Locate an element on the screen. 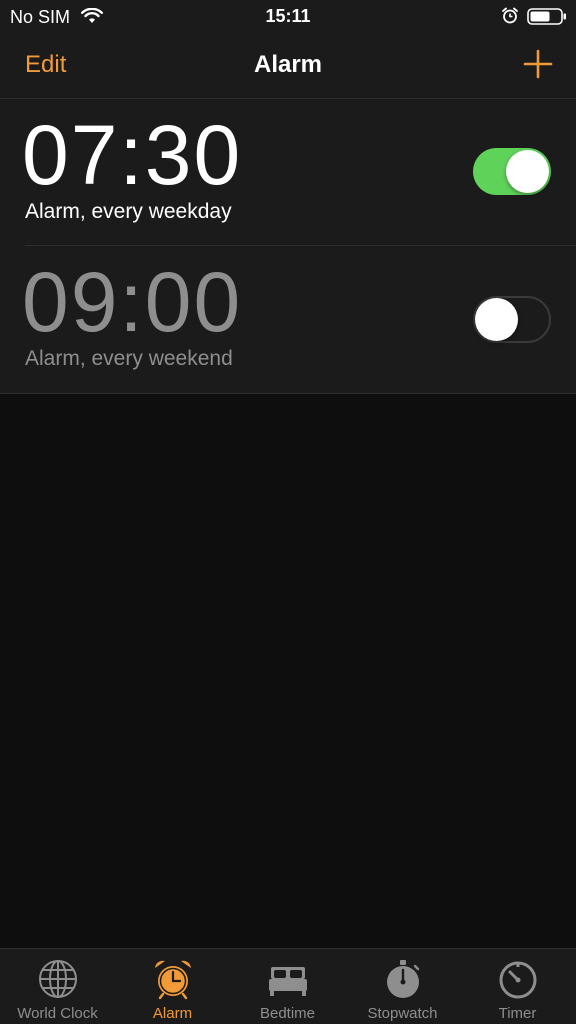 This screenshot has width=576, height=1024. alarm-label: Alarm, every weekend is located at coordinates (129, 358).